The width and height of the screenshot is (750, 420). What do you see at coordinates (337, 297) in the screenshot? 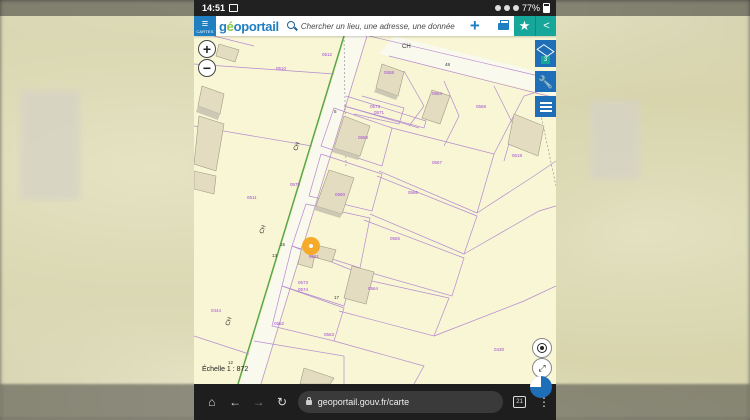
I see `street-number: 17` at bounding box center [337, 297].